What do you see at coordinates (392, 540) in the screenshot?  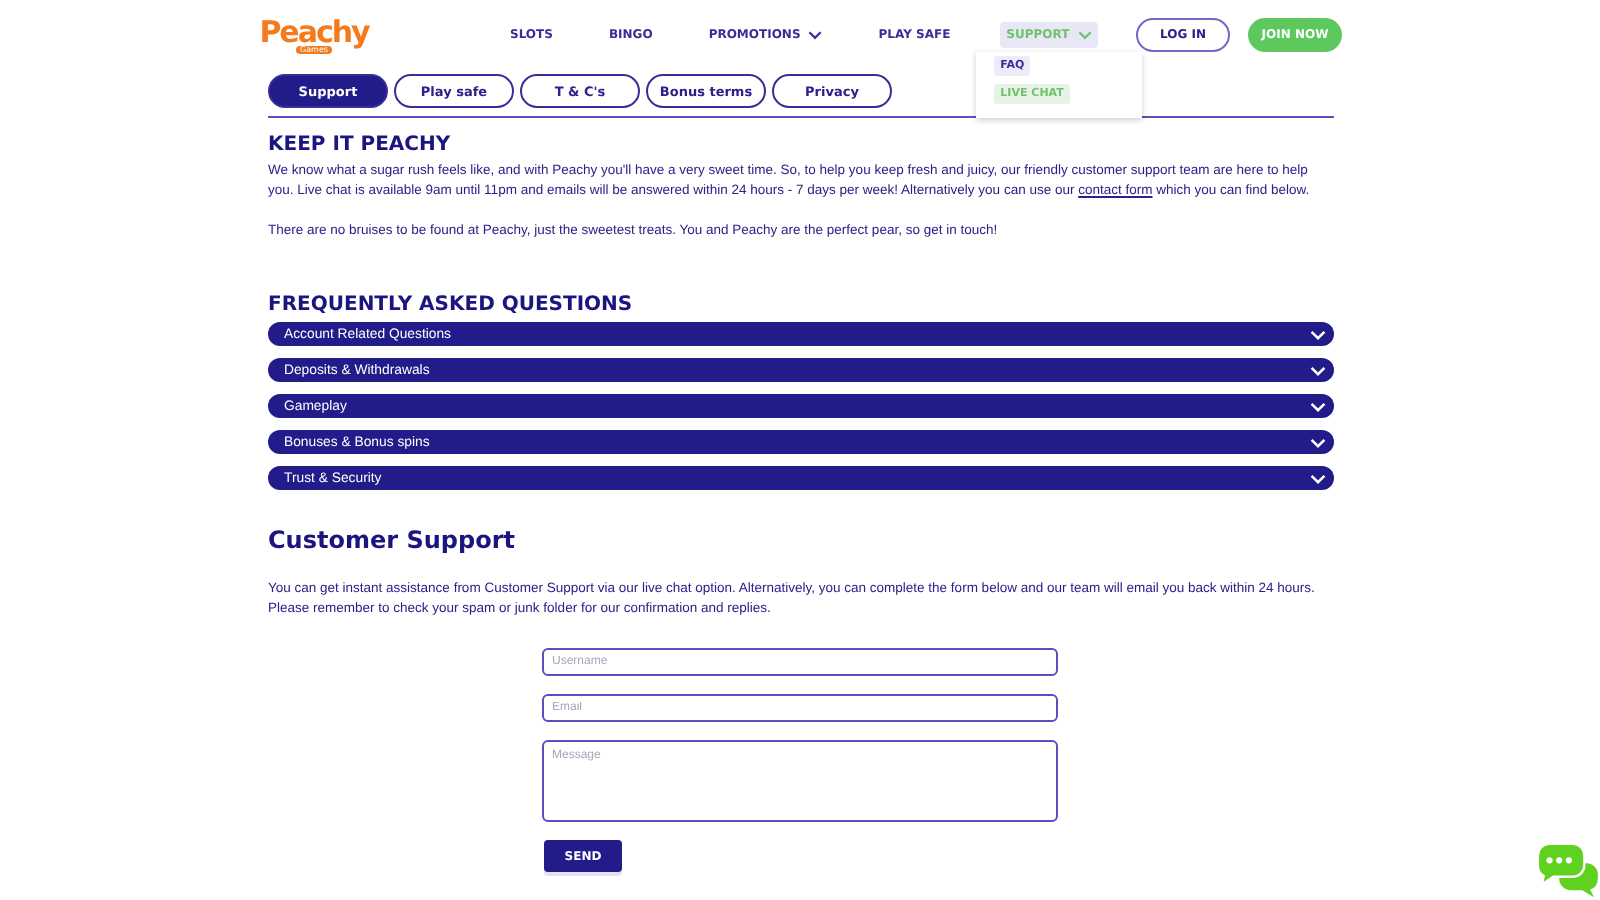 I see `section-heading: Customer Support` at bounding box center [392, 540].